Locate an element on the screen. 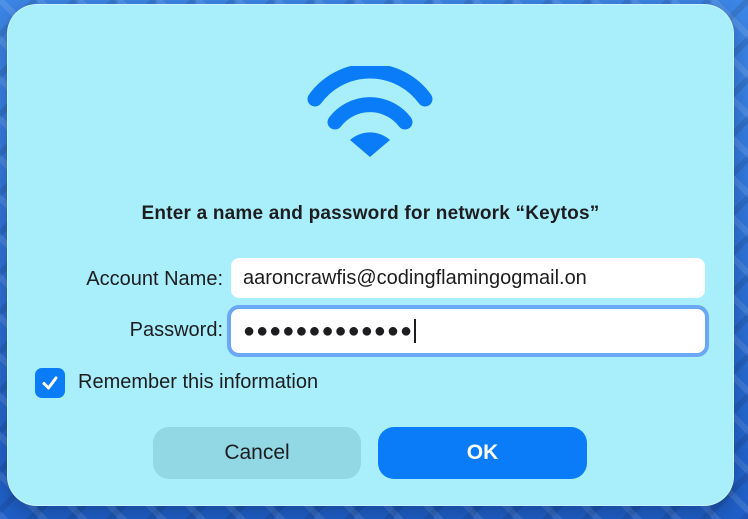 The width and height of the screenshot is (748, 519). password-label: Password: is located at coordinates (176, 330).